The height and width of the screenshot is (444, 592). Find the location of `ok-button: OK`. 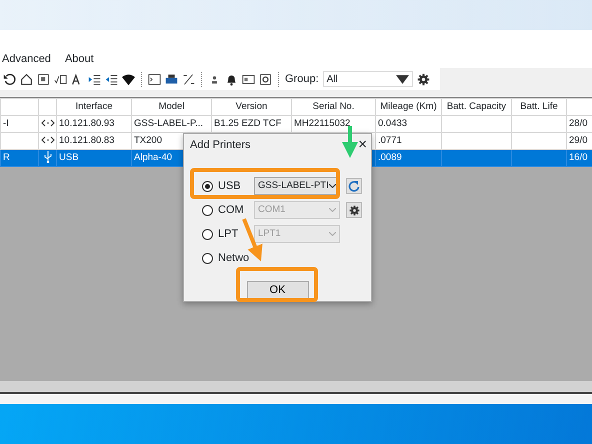

ok-button: OK is located at coordinates (277, 290).